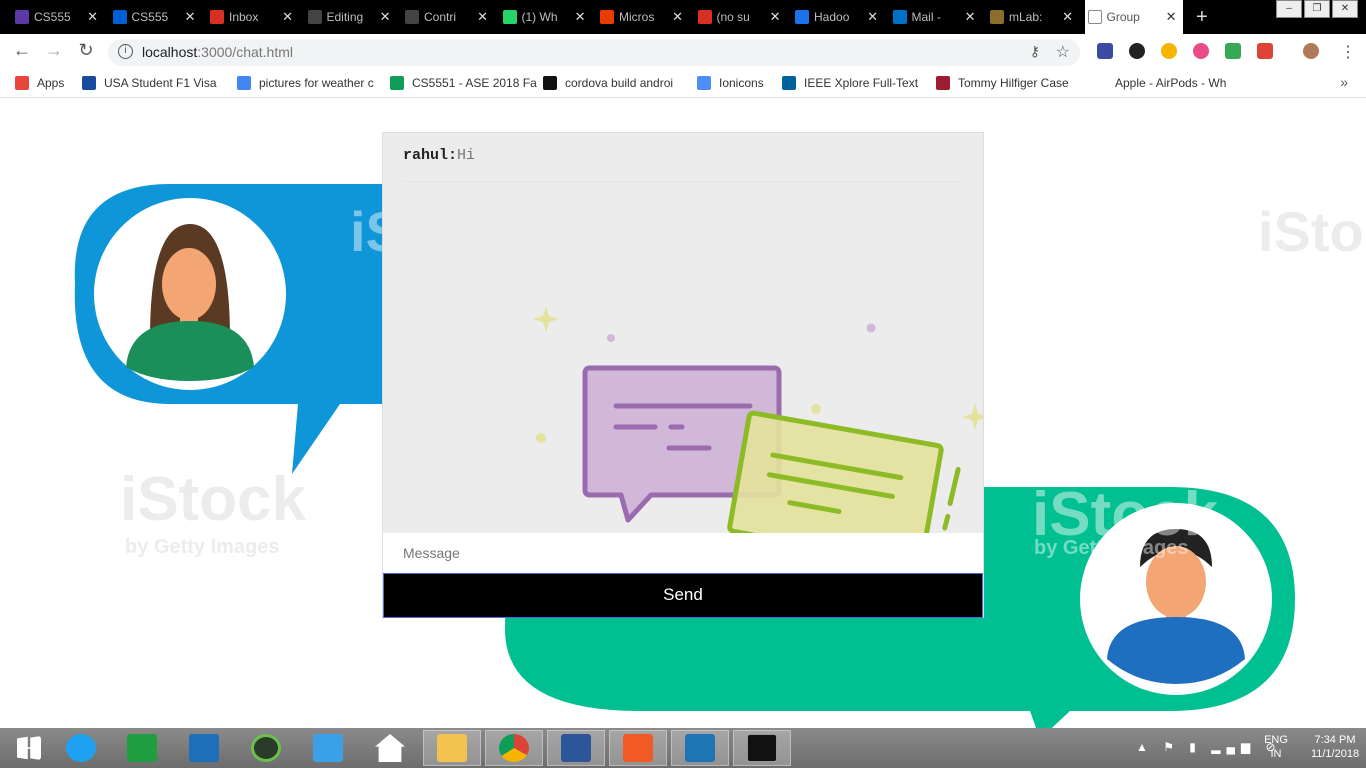 The height and width of the screenshot is (768, 1366). I want to click on word-icon, so click(576, 748).